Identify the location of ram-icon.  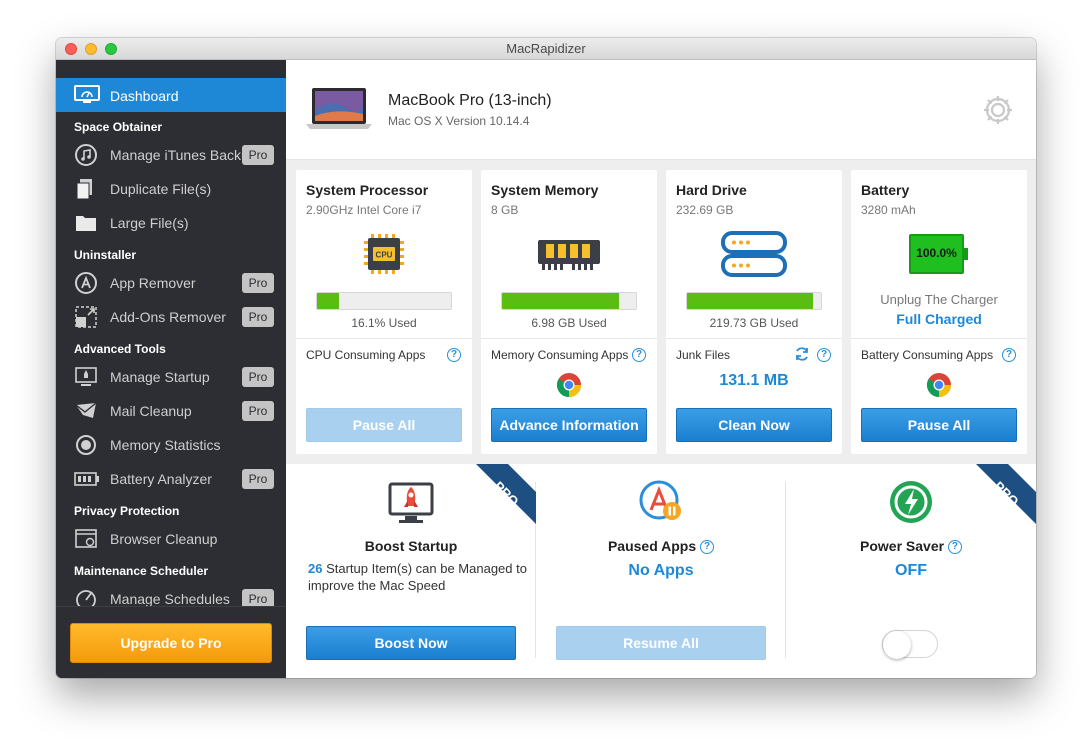
(569, 254).